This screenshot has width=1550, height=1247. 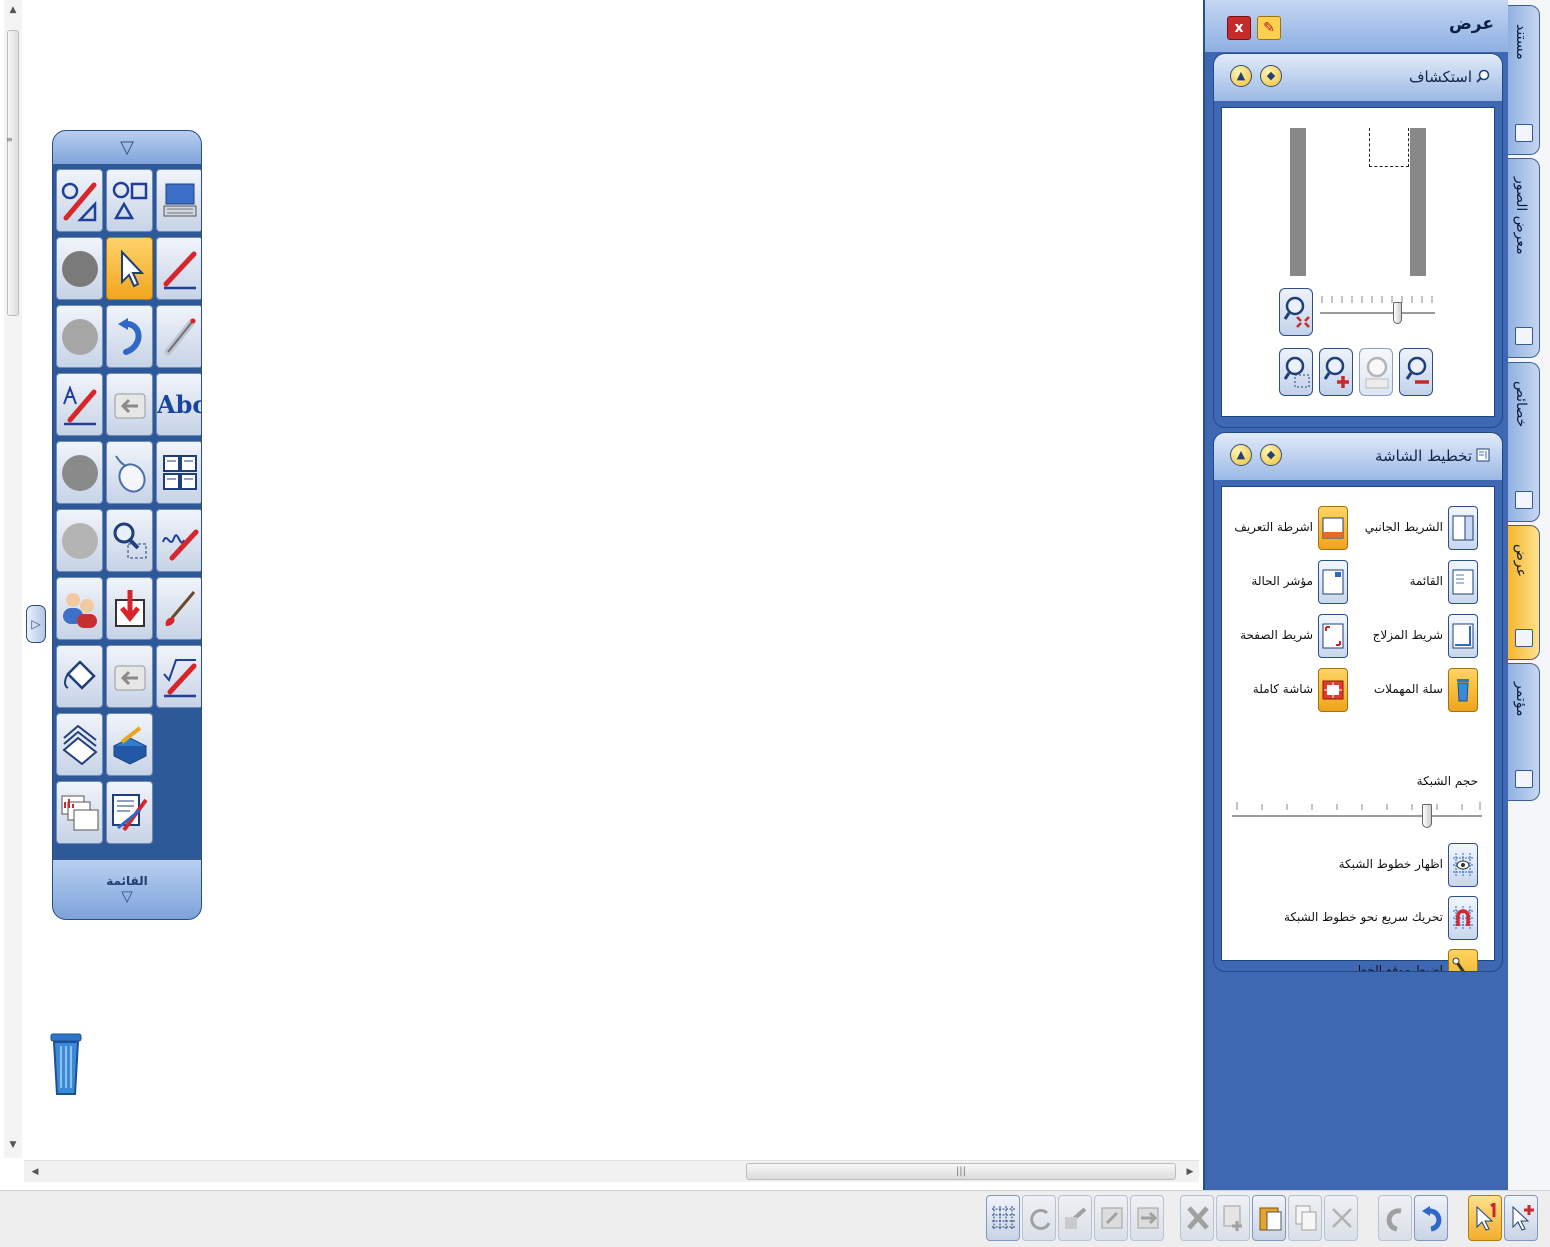 What do you see at coordinates (1389, 147) in the screenshot?
I see `preview-viewport` at bounding box center [1389, 147].